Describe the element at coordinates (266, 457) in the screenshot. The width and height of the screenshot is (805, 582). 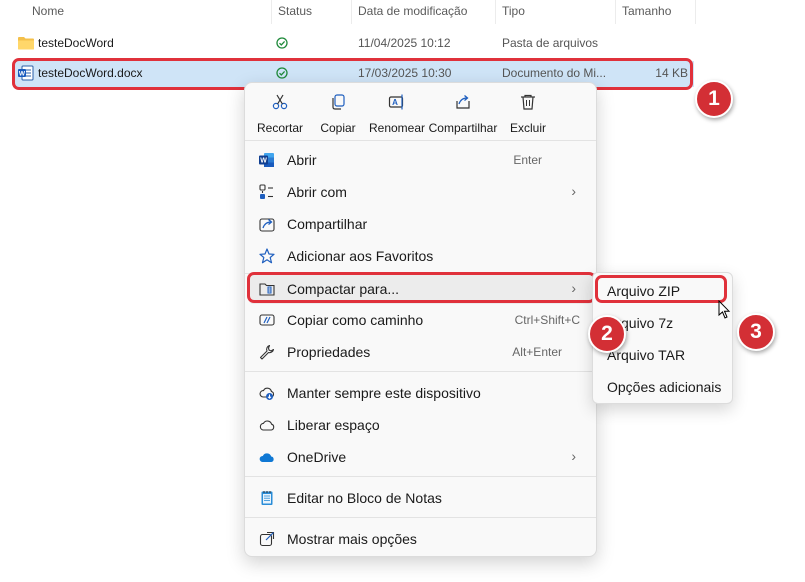
I see `onedrive-icon` at that location.